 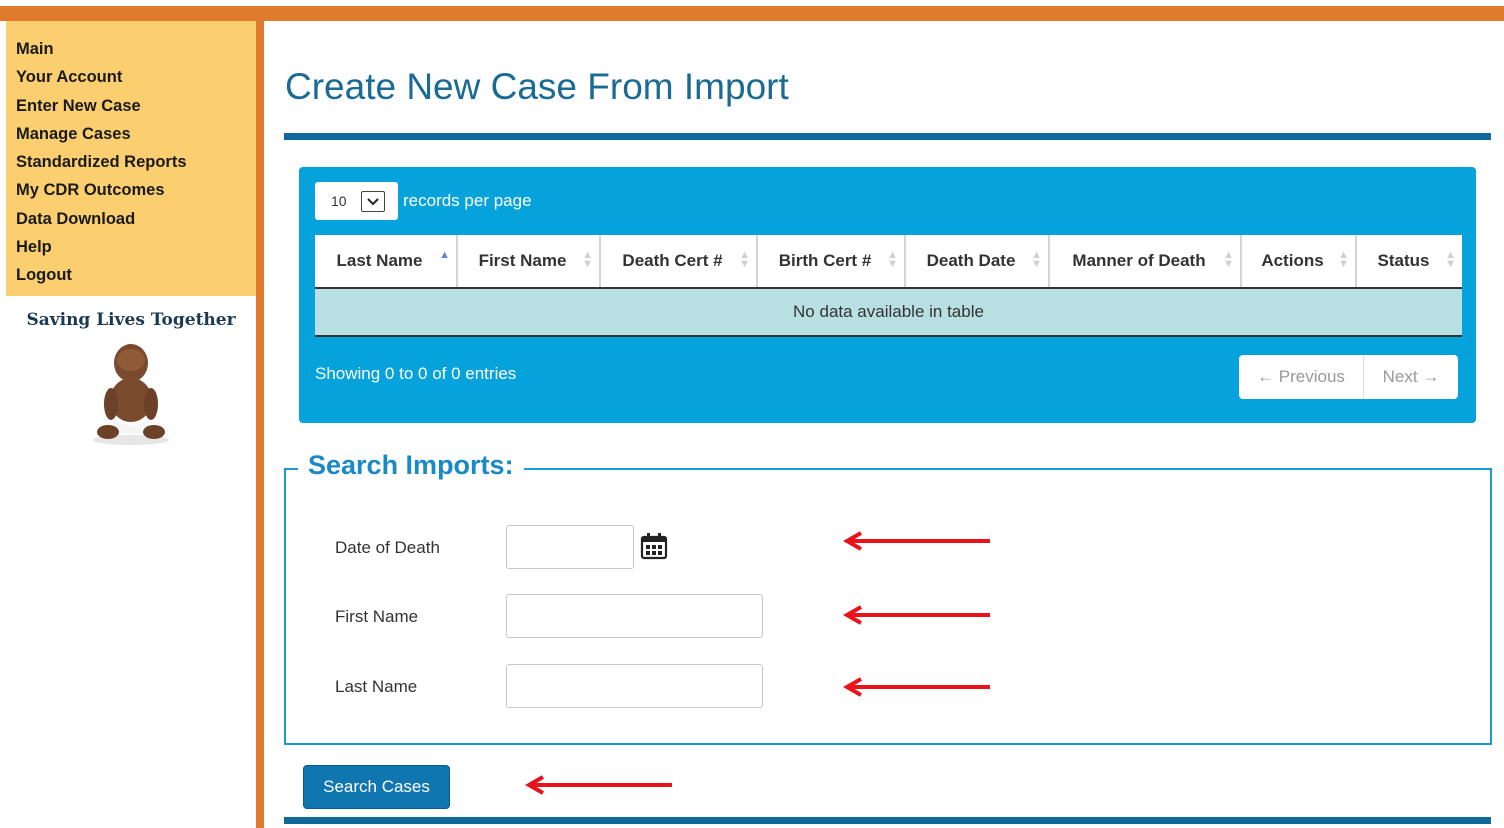 What do you see at coordinates (373, 201) in the screenshot?
I see `chevron-down-icon` at bounding box center [373, 201].